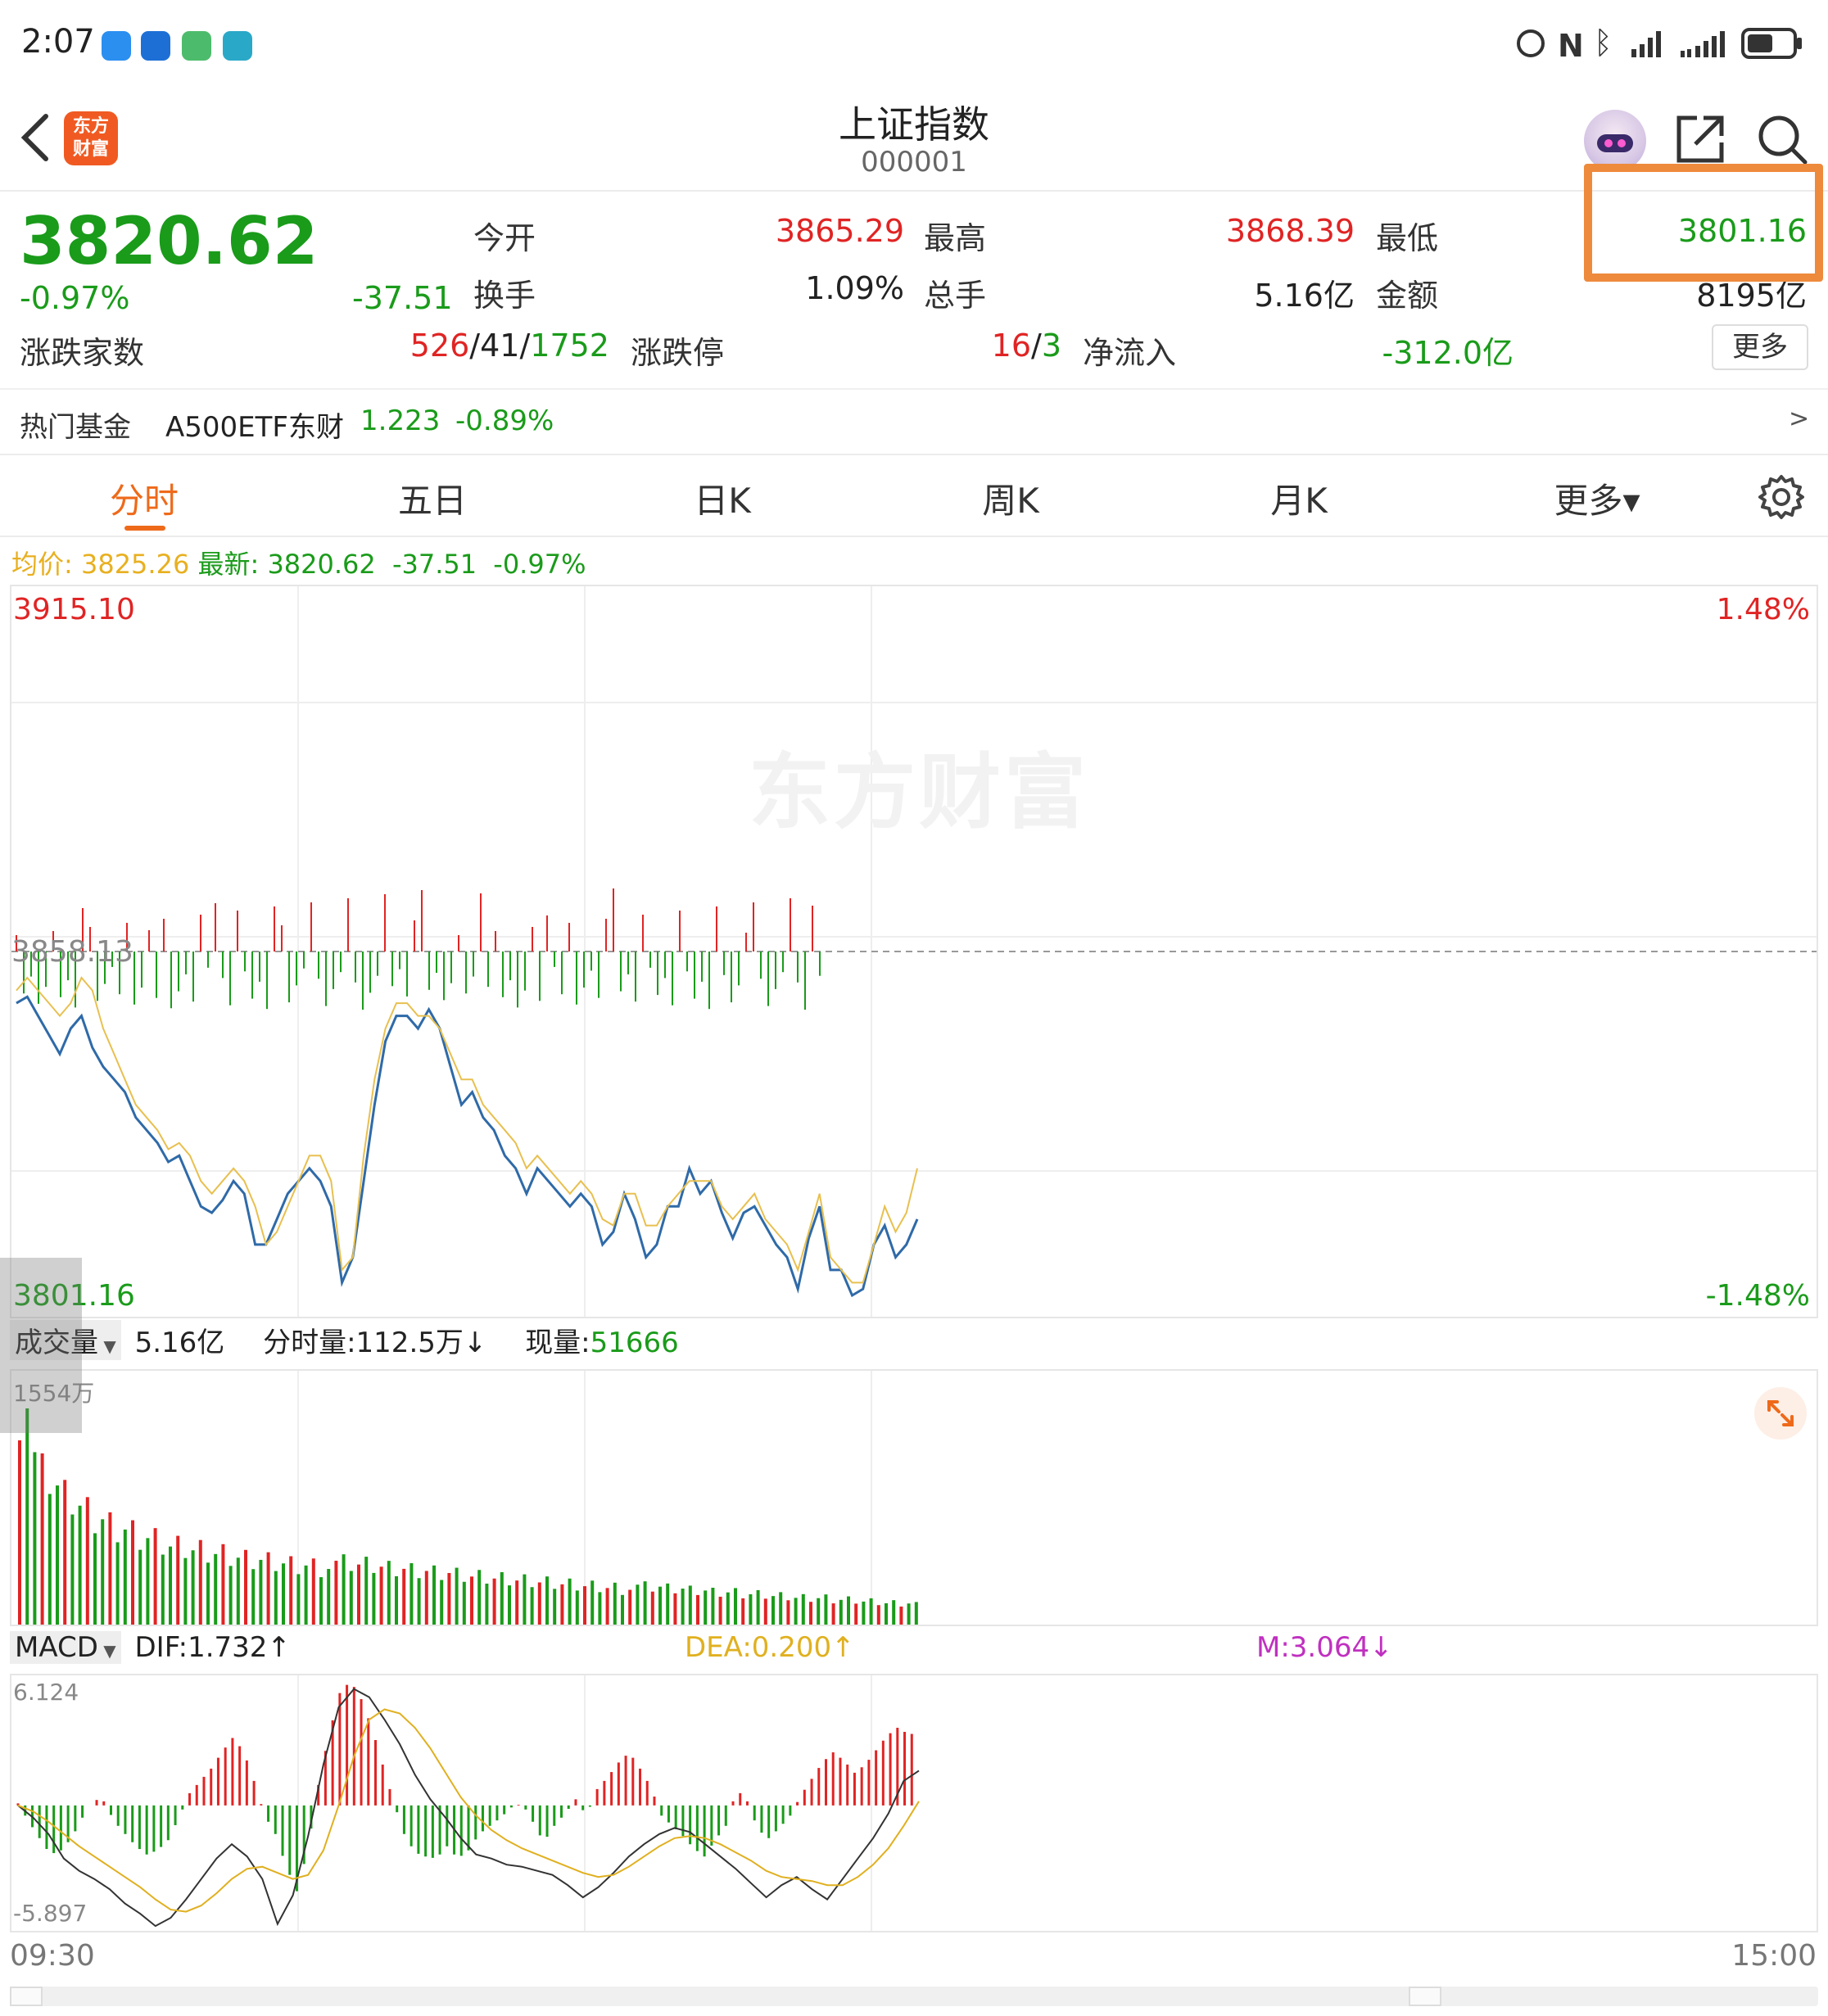 Image resolution: width=1828 pixels, height=2016 pixels. I want to click on turnover-label: 换手, so click(504, 296).